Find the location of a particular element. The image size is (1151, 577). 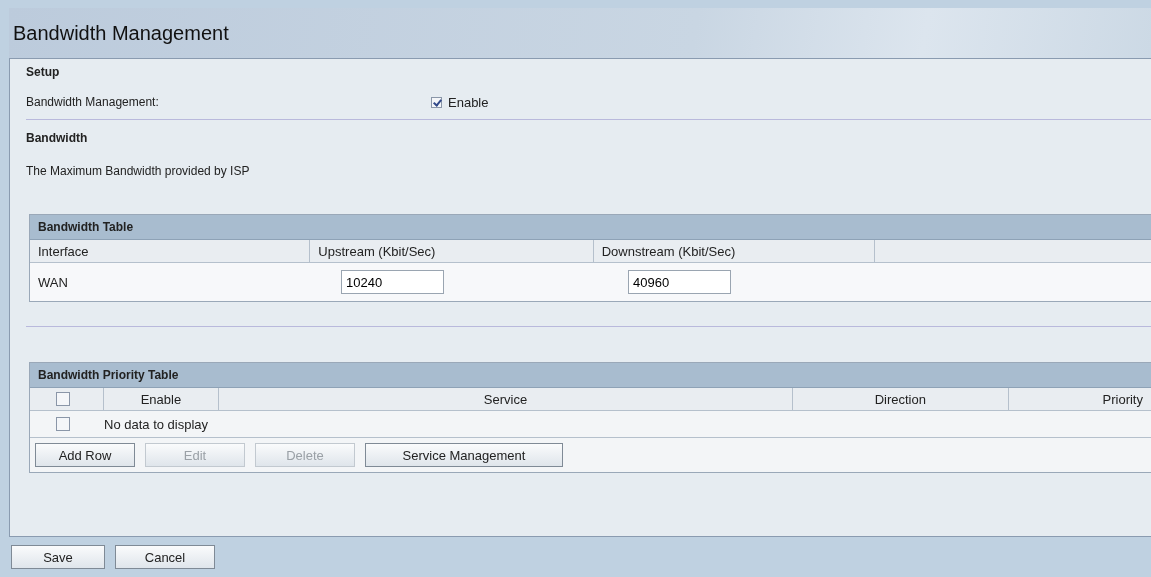

checkbox-label: Enable is located at coordinates (468, 102).